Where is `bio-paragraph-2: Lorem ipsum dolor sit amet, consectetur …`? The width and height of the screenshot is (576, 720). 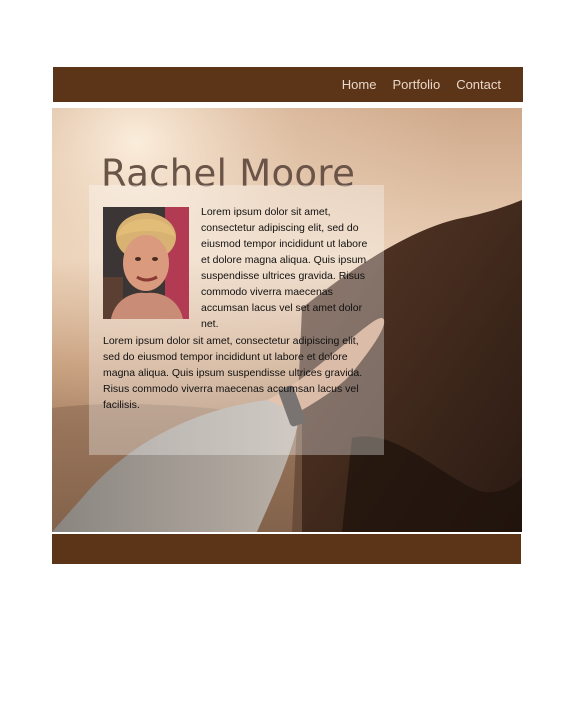
bio-paragraph-2: Lorem ipsum dolor sit amet, consectetur … is located at coordinates (233, 373).